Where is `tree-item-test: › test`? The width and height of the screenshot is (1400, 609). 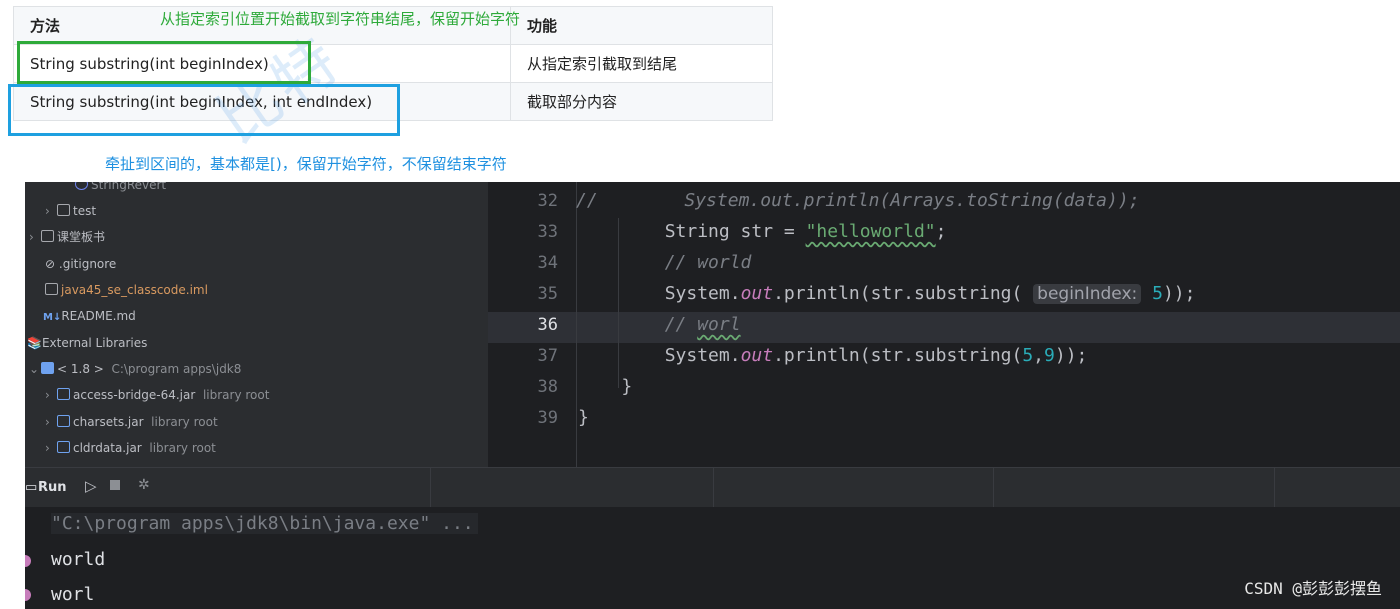 tree-item-test: › test is located at coordinates (70, 211).